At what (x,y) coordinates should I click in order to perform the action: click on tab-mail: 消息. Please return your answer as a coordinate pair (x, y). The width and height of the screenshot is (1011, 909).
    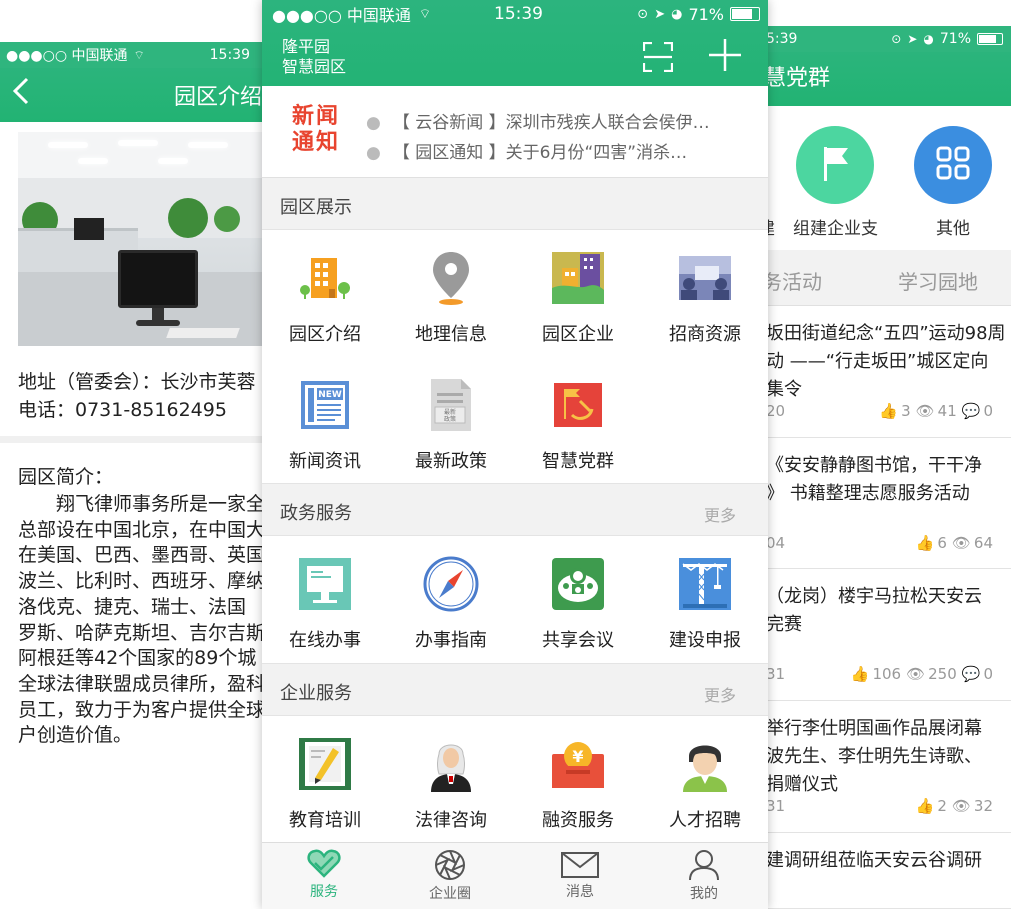
    Looking at the image, I should click on (580, 875).